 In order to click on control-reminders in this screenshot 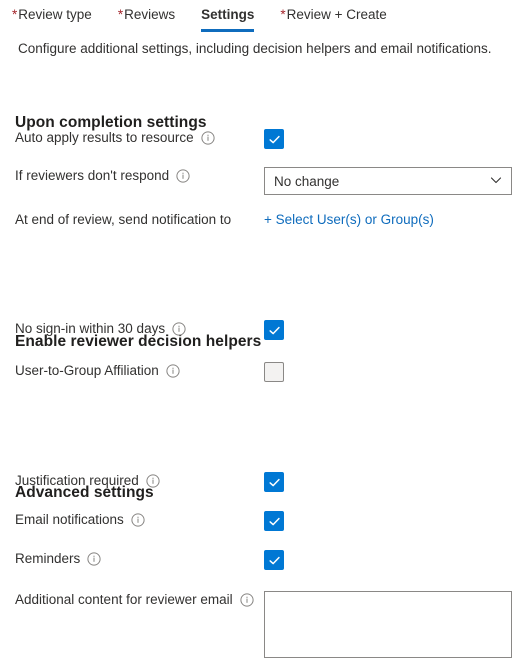, I will do `click(274, 560)`.